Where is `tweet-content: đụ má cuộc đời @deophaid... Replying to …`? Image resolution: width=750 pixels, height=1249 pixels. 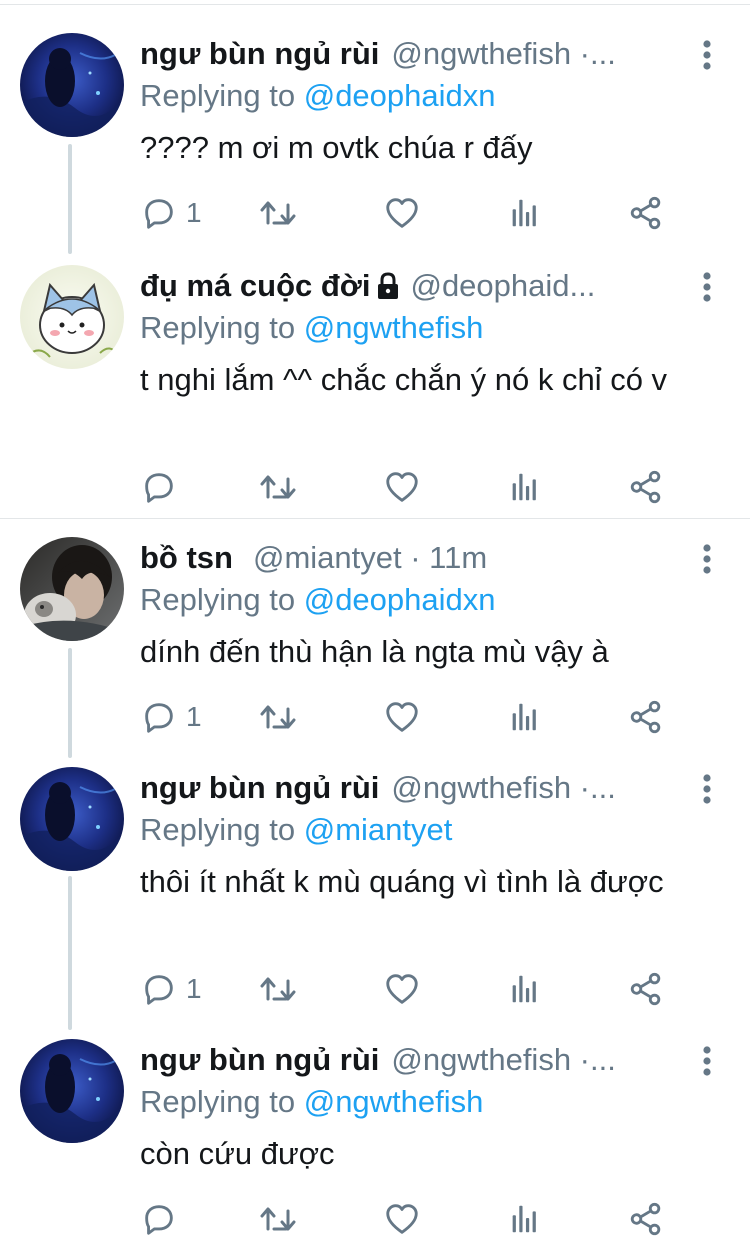
tweet-content: đụ má cuộc đời @deophaid... Replying to … is located at coordinates (412, 333).